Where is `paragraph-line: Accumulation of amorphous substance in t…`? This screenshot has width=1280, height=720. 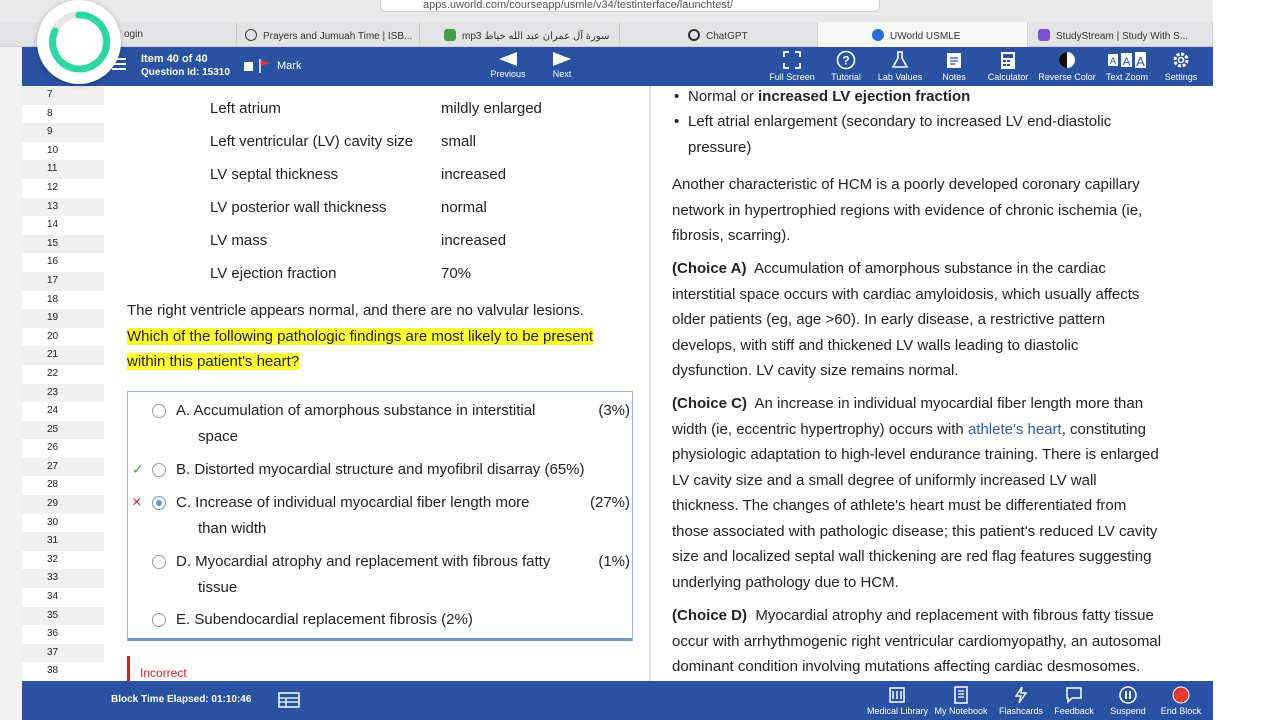 paragraph-line: Accumulation of amorphous substance in t… is located at coordinates (929, 268).